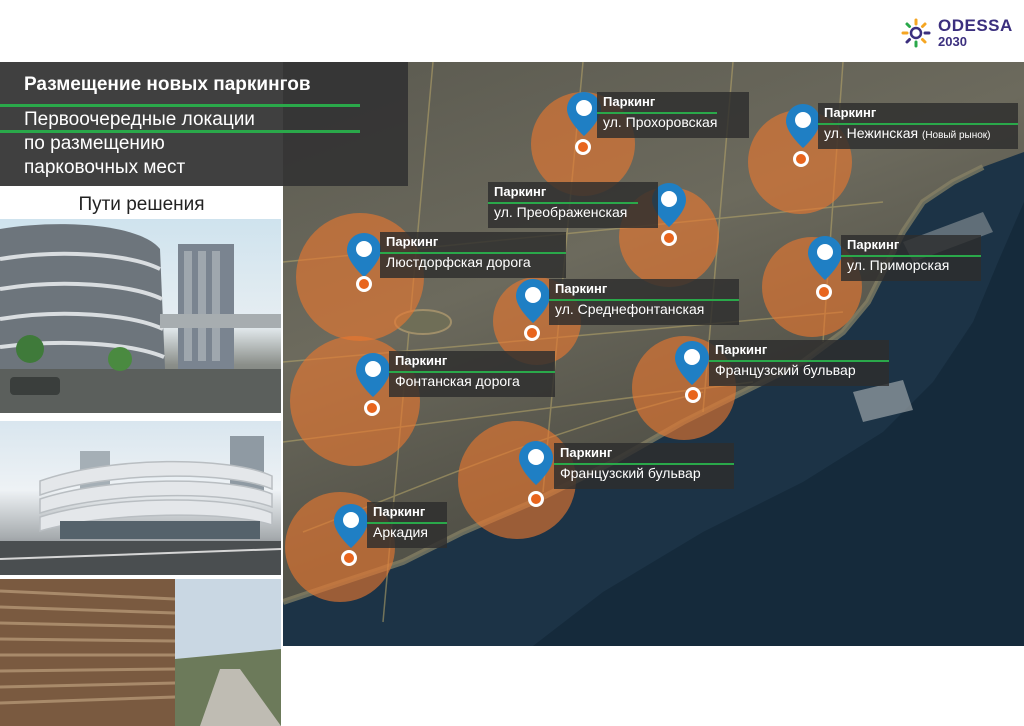 Image resolution: width=1024 pixels, height=726 pixels. I want to click on parking-label-prokhorovskaya: Паркинг ул. Прохоровская, so click(673, 115).